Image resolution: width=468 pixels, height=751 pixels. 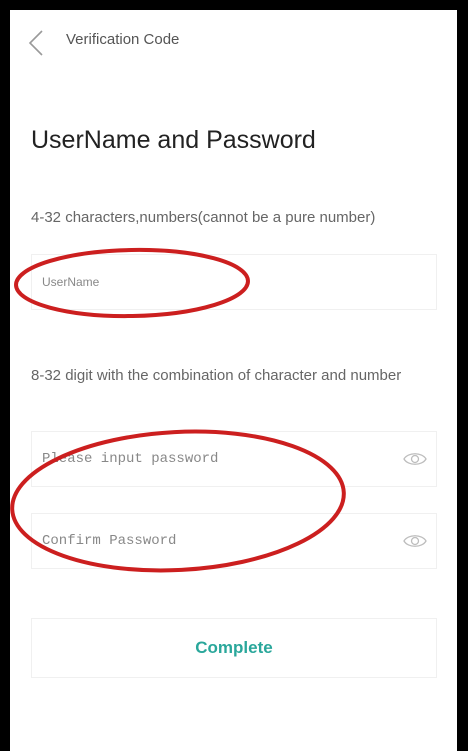 I want to click on confirm-password-field, so click(x=234, y=541).